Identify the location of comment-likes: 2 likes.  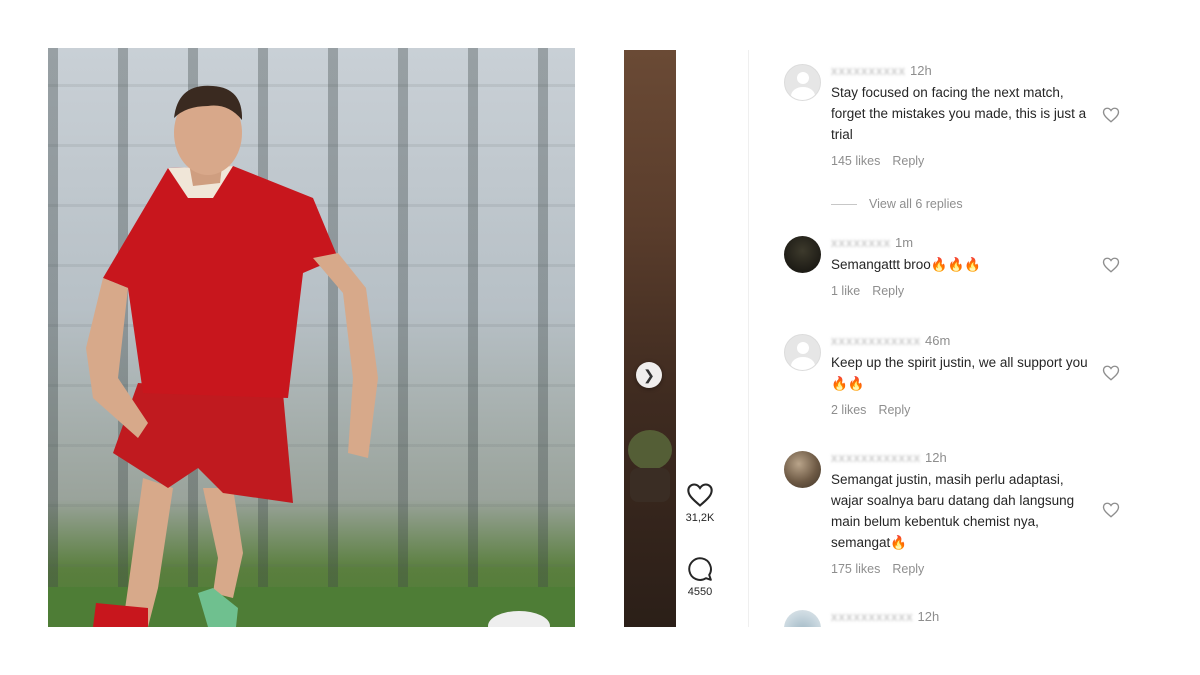
(848, 410).